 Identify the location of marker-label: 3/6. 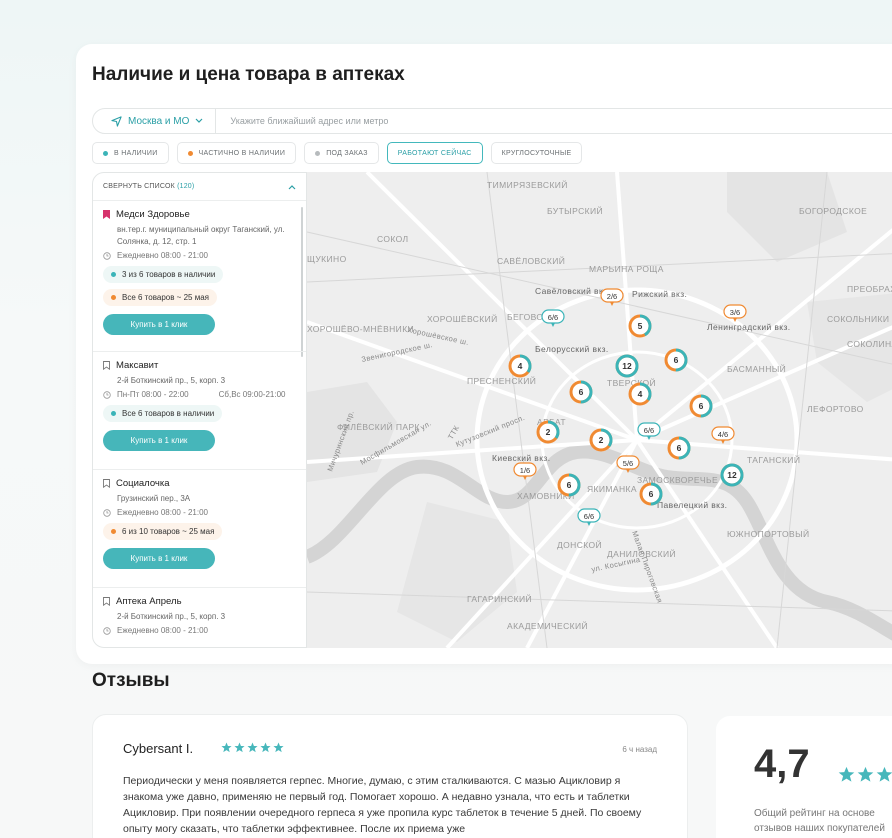
(735, 312).